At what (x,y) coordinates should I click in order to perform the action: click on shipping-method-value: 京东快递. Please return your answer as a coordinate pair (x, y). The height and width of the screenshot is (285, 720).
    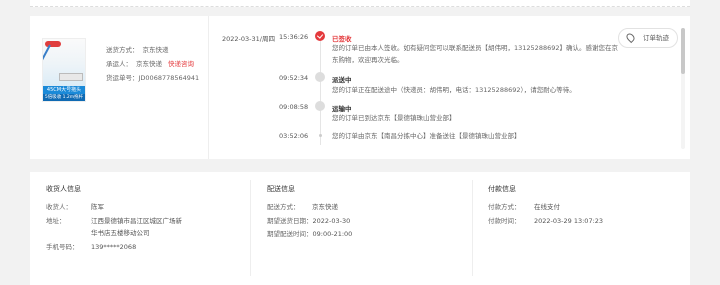
    Looking at the image, I should click on (155, 50).